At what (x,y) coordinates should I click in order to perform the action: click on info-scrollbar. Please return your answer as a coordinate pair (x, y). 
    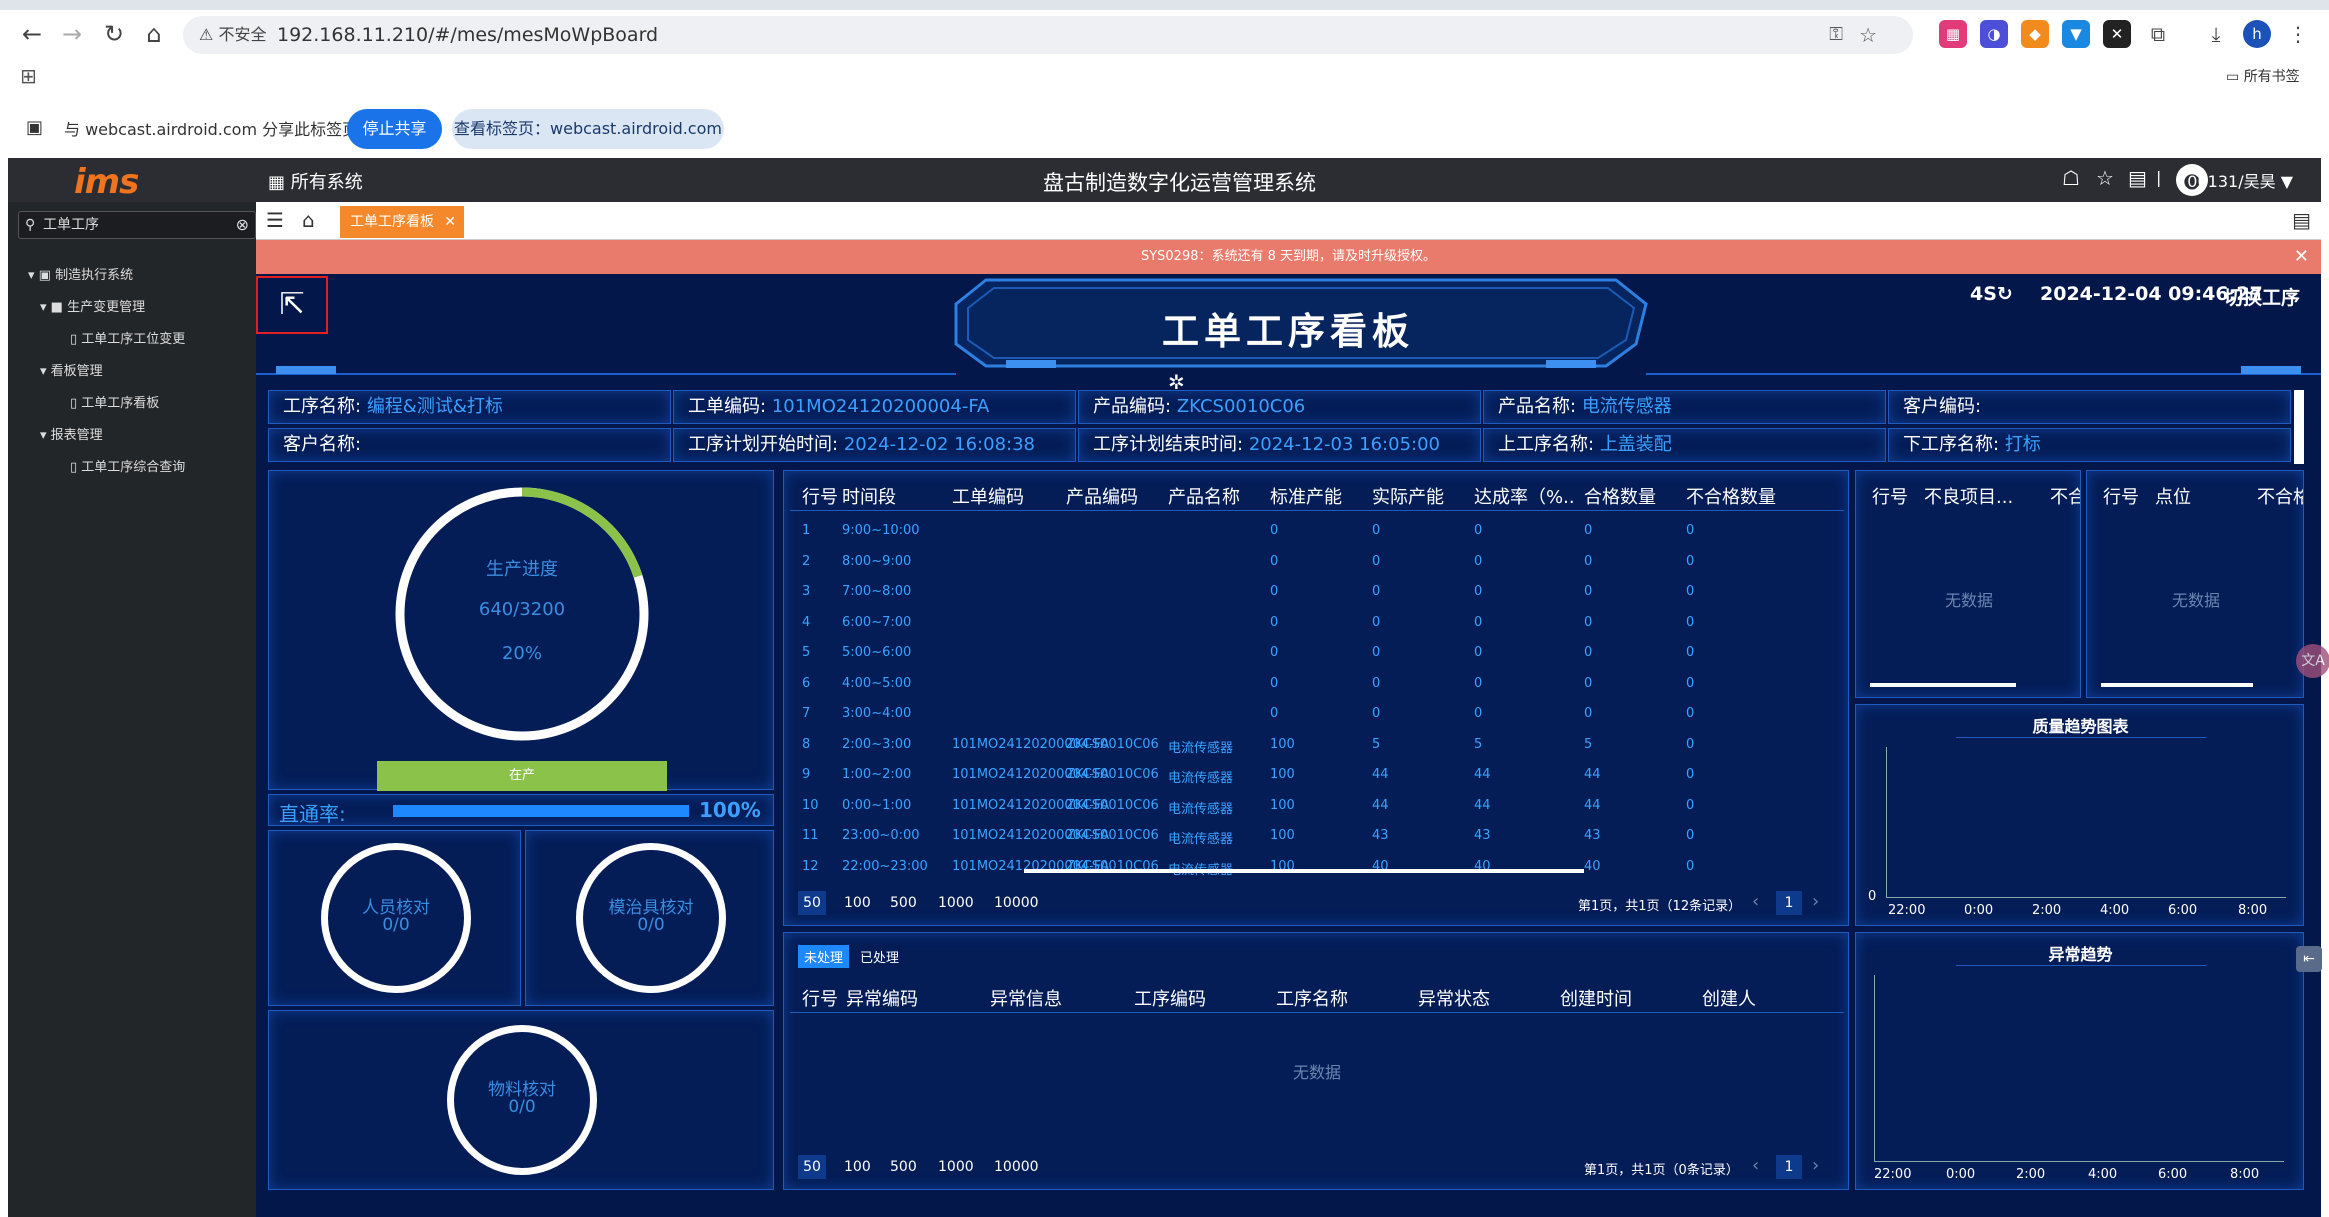
    Looking at the image, I should click on (2299, 427).